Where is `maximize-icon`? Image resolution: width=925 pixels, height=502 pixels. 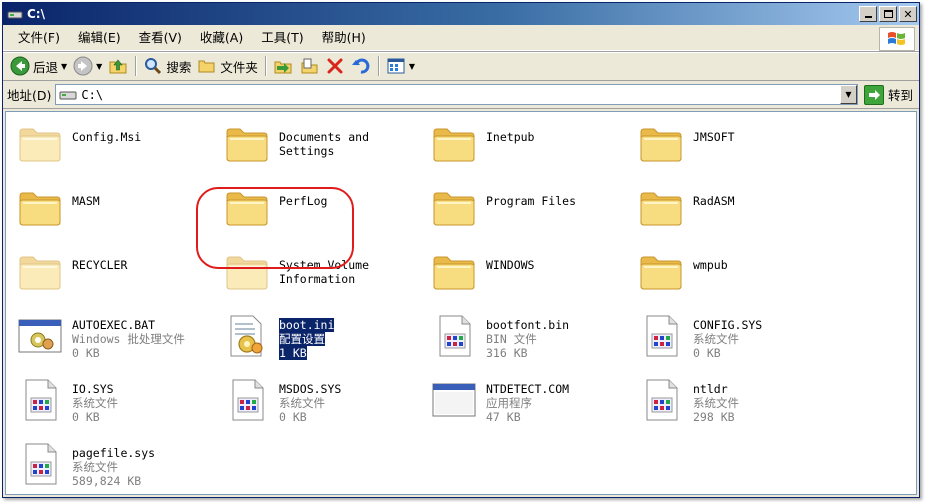
maximize-icon is located at coordinates (888, 14).